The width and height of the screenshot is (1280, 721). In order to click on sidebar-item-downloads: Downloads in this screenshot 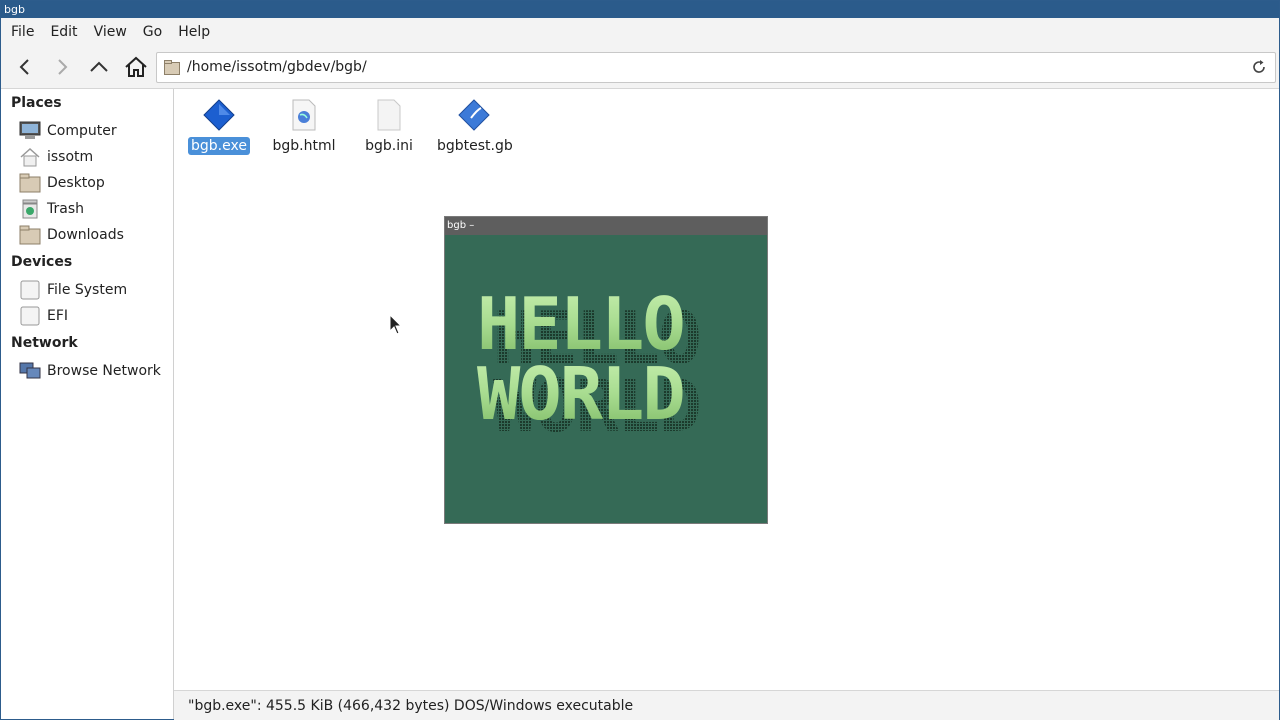, I will do `click(95, 235)`.